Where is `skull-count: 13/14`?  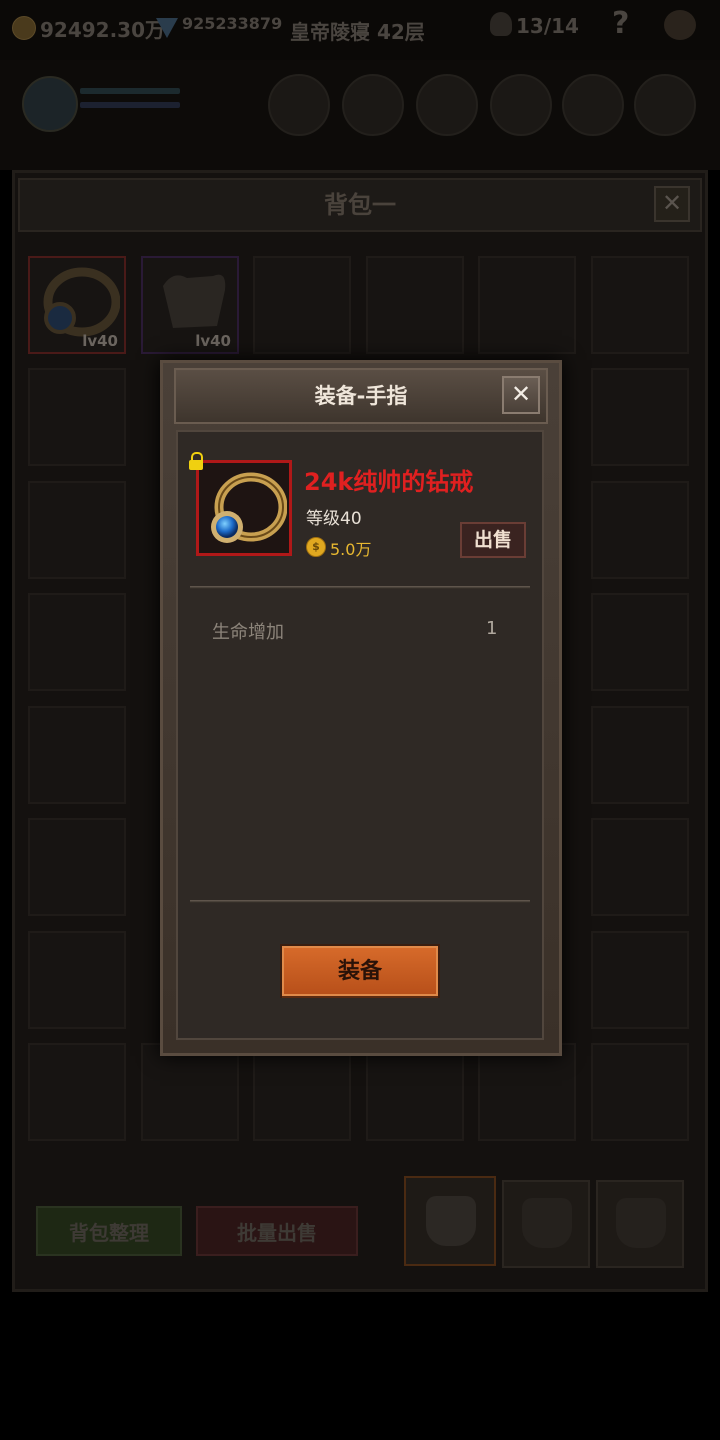 skull-count: 13/14 is located at coordinates (547, 26).